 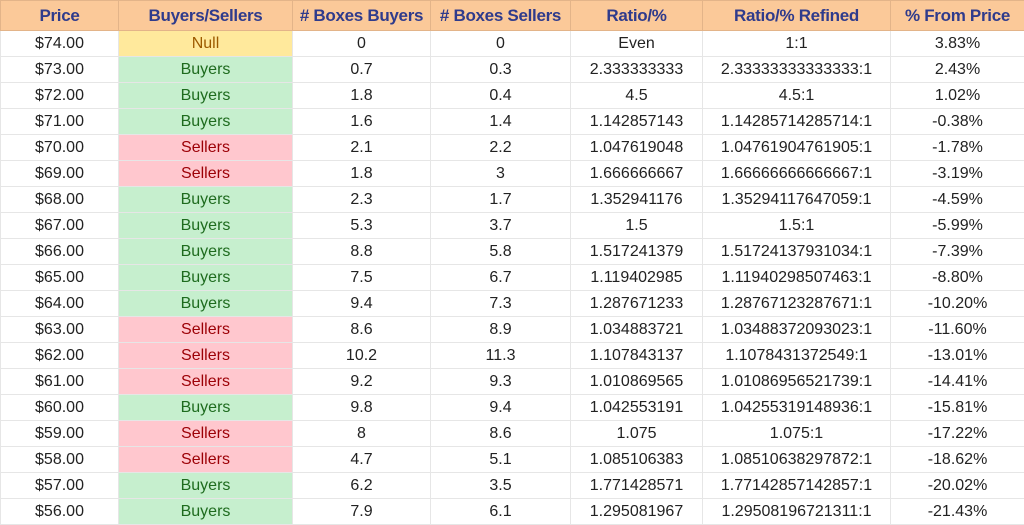 What do you see at coordinates (60, 226) in the screenshot?
I see `price-cell: $67.00` at bounding box center [60, 226].